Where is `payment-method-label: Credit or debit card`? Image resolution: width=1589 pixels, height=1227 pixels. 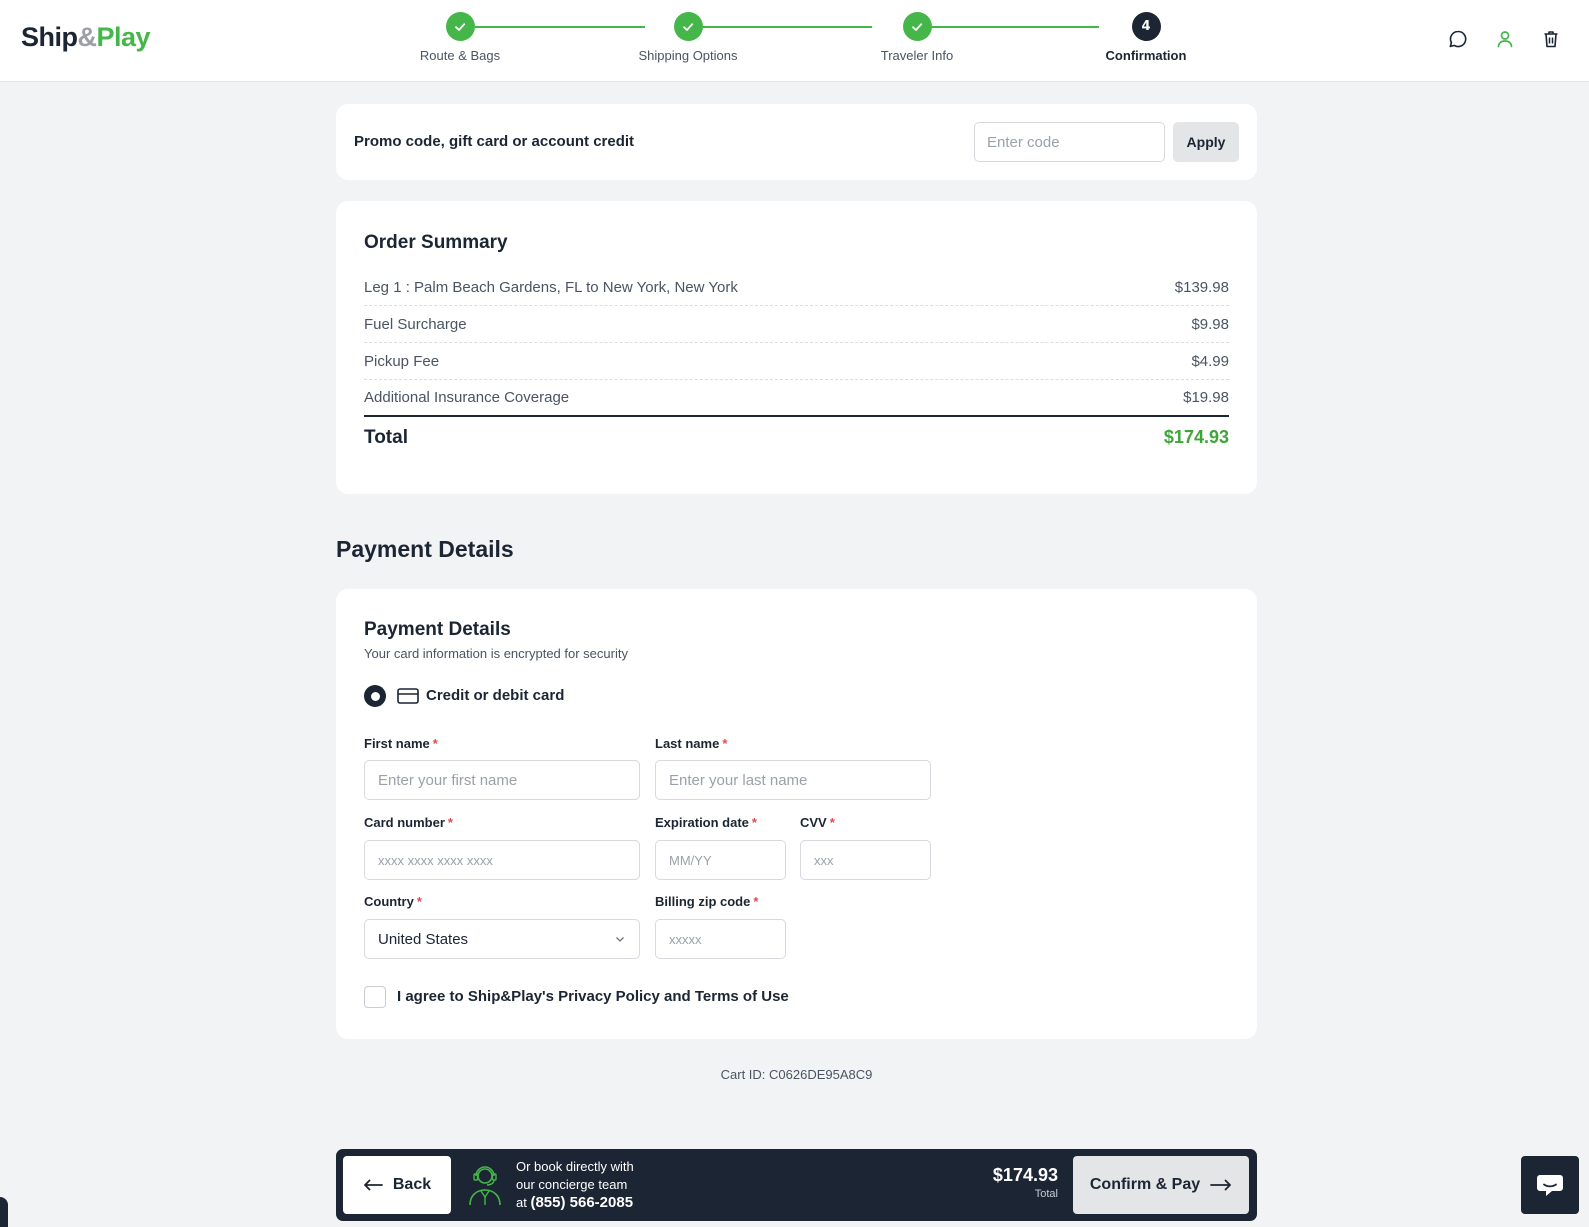 payment-method-label: Credit or debit card is located at coordinates (495, 695).